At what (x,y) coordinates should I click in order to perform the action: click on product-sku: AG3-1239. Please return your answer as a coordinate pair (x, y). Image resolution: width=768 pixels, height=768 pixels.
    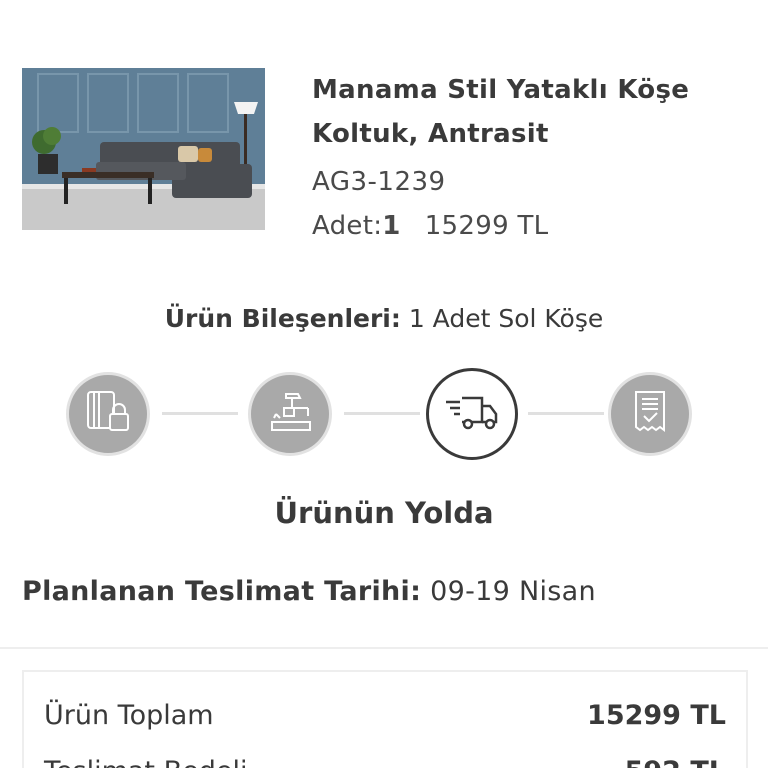
    Looking at the image, I should click on (379, 182).